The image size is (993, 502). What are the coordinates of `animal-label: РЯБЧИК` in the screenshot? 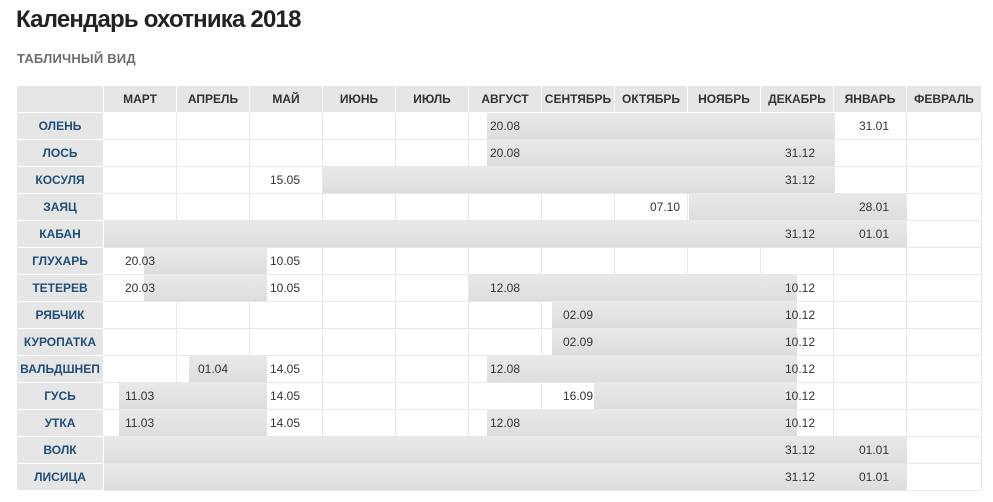 It's located at (60, 315).